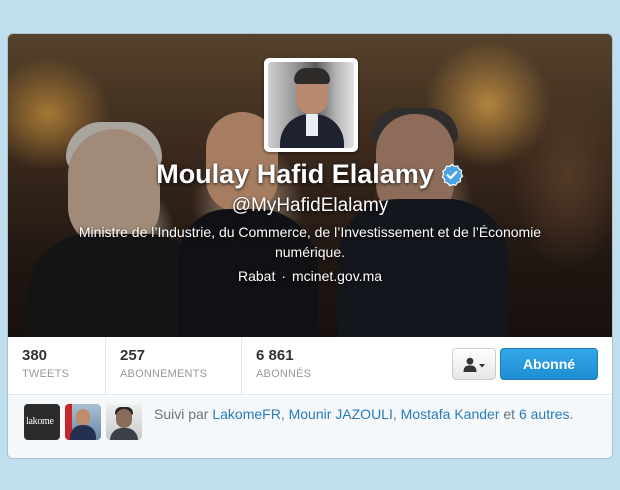 The width and height of the screenshot is (620, 490). What do you see at coordinates (337, 276) in the screenshot?
I see `profile-website-link: mcinet.gov.ma` at bounding box center [337, 276].